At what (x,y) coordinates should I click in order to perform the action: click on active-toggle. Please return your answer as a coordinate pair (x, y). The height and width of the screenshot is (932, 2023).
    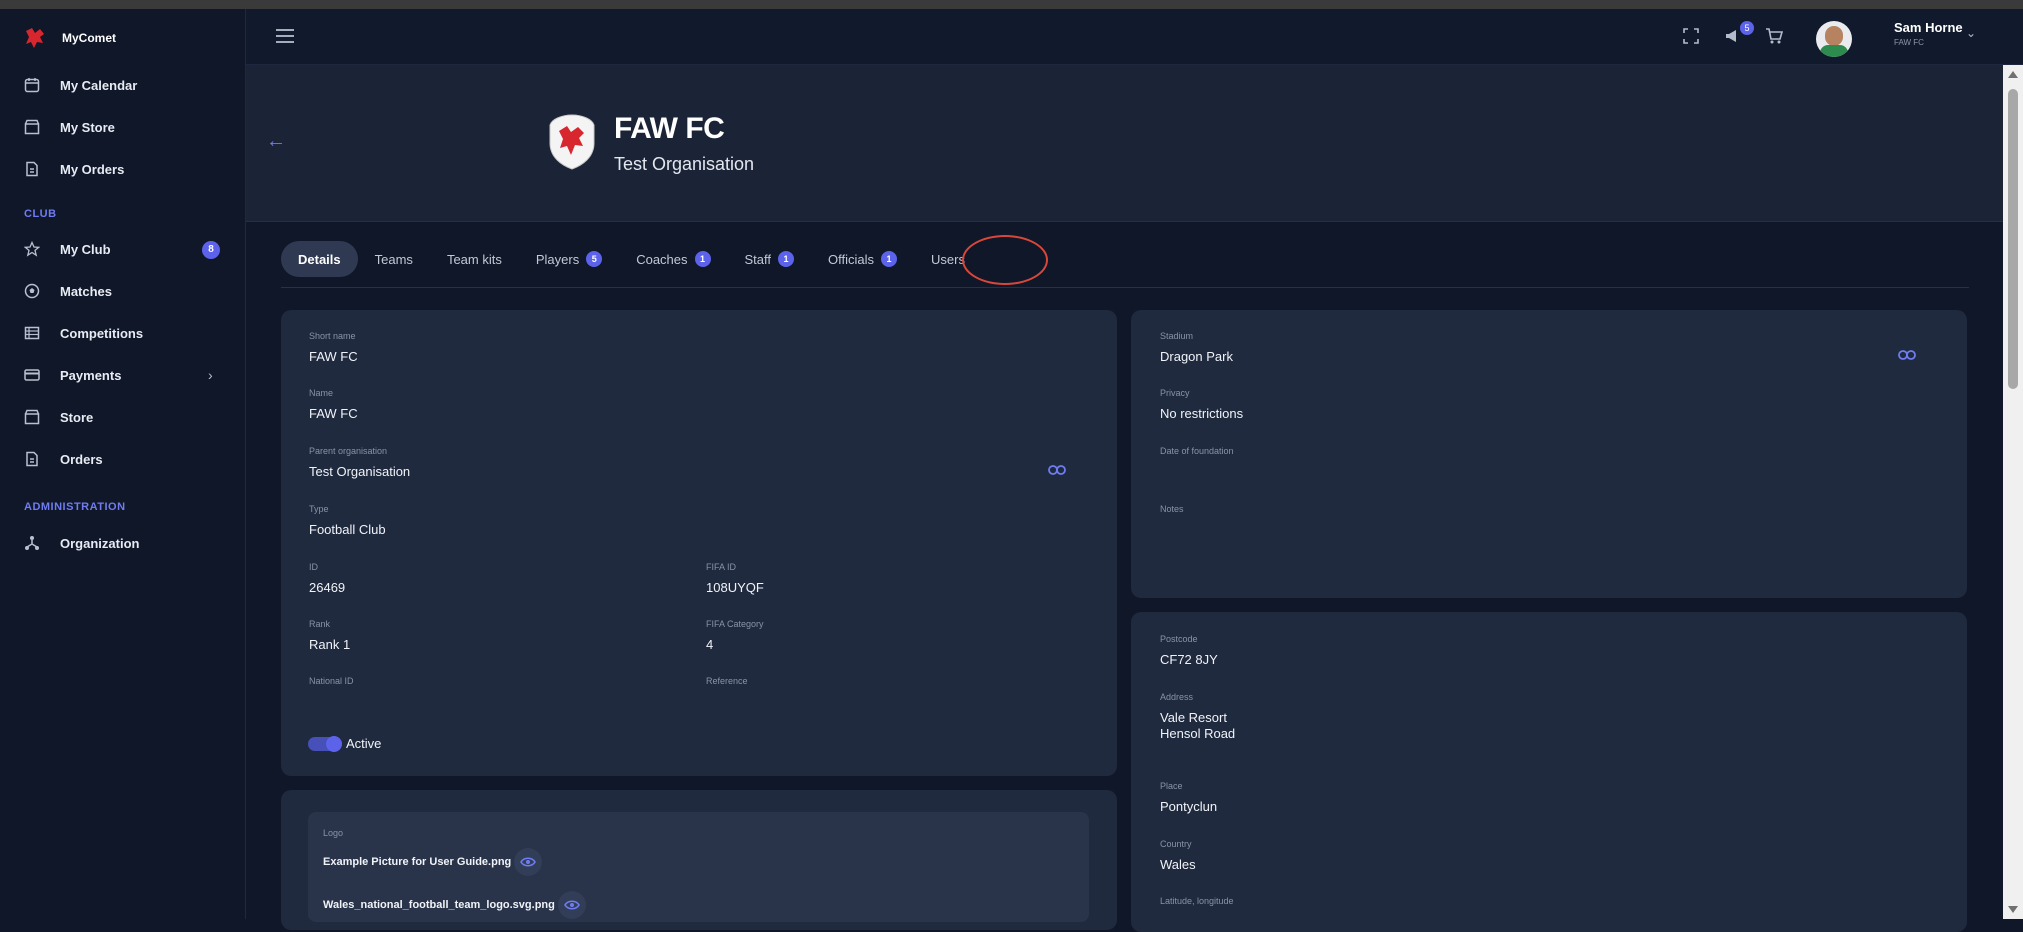
    Looking at the image, I should click on (325, 744).